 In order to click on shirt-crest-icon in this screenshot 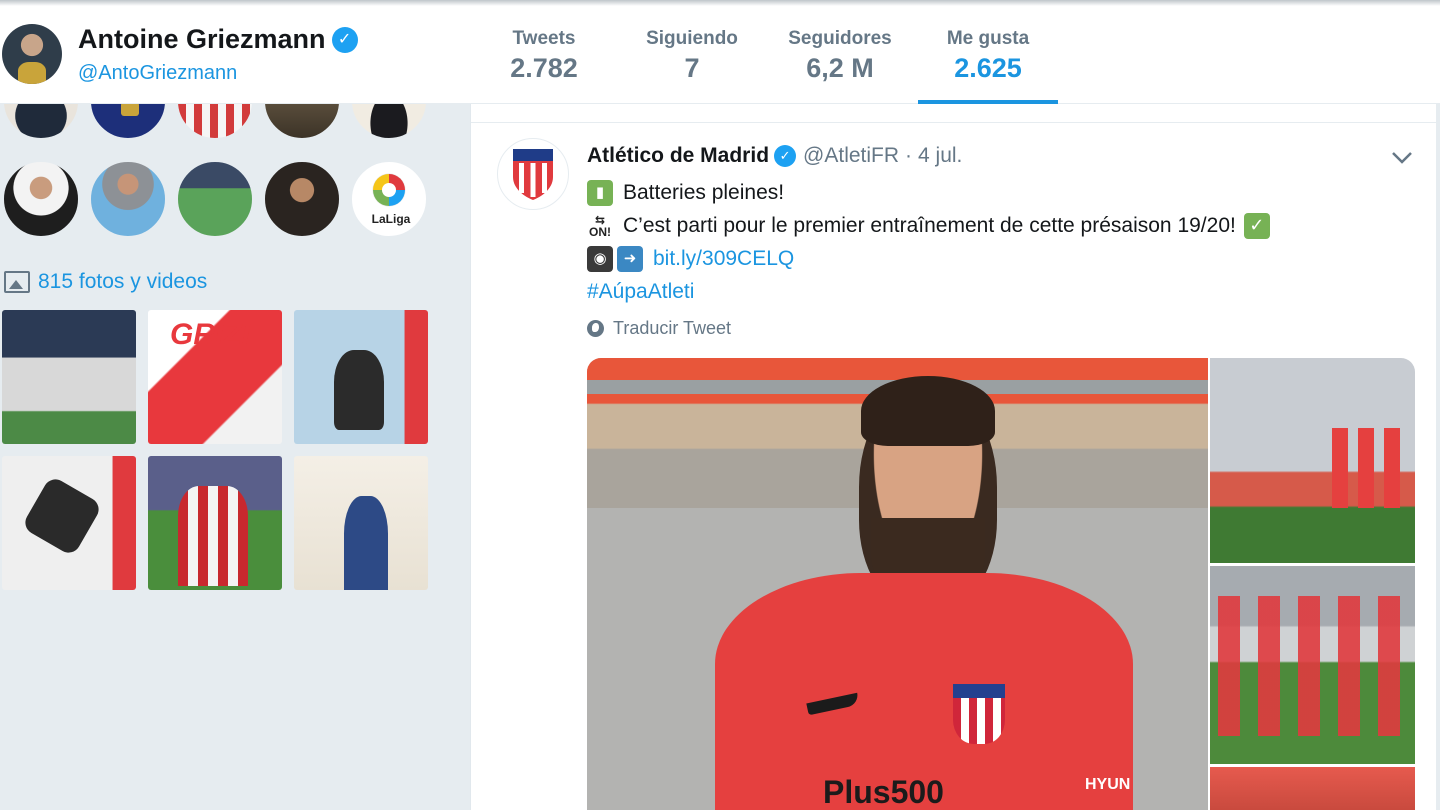, I will do `click(979, 714)`.